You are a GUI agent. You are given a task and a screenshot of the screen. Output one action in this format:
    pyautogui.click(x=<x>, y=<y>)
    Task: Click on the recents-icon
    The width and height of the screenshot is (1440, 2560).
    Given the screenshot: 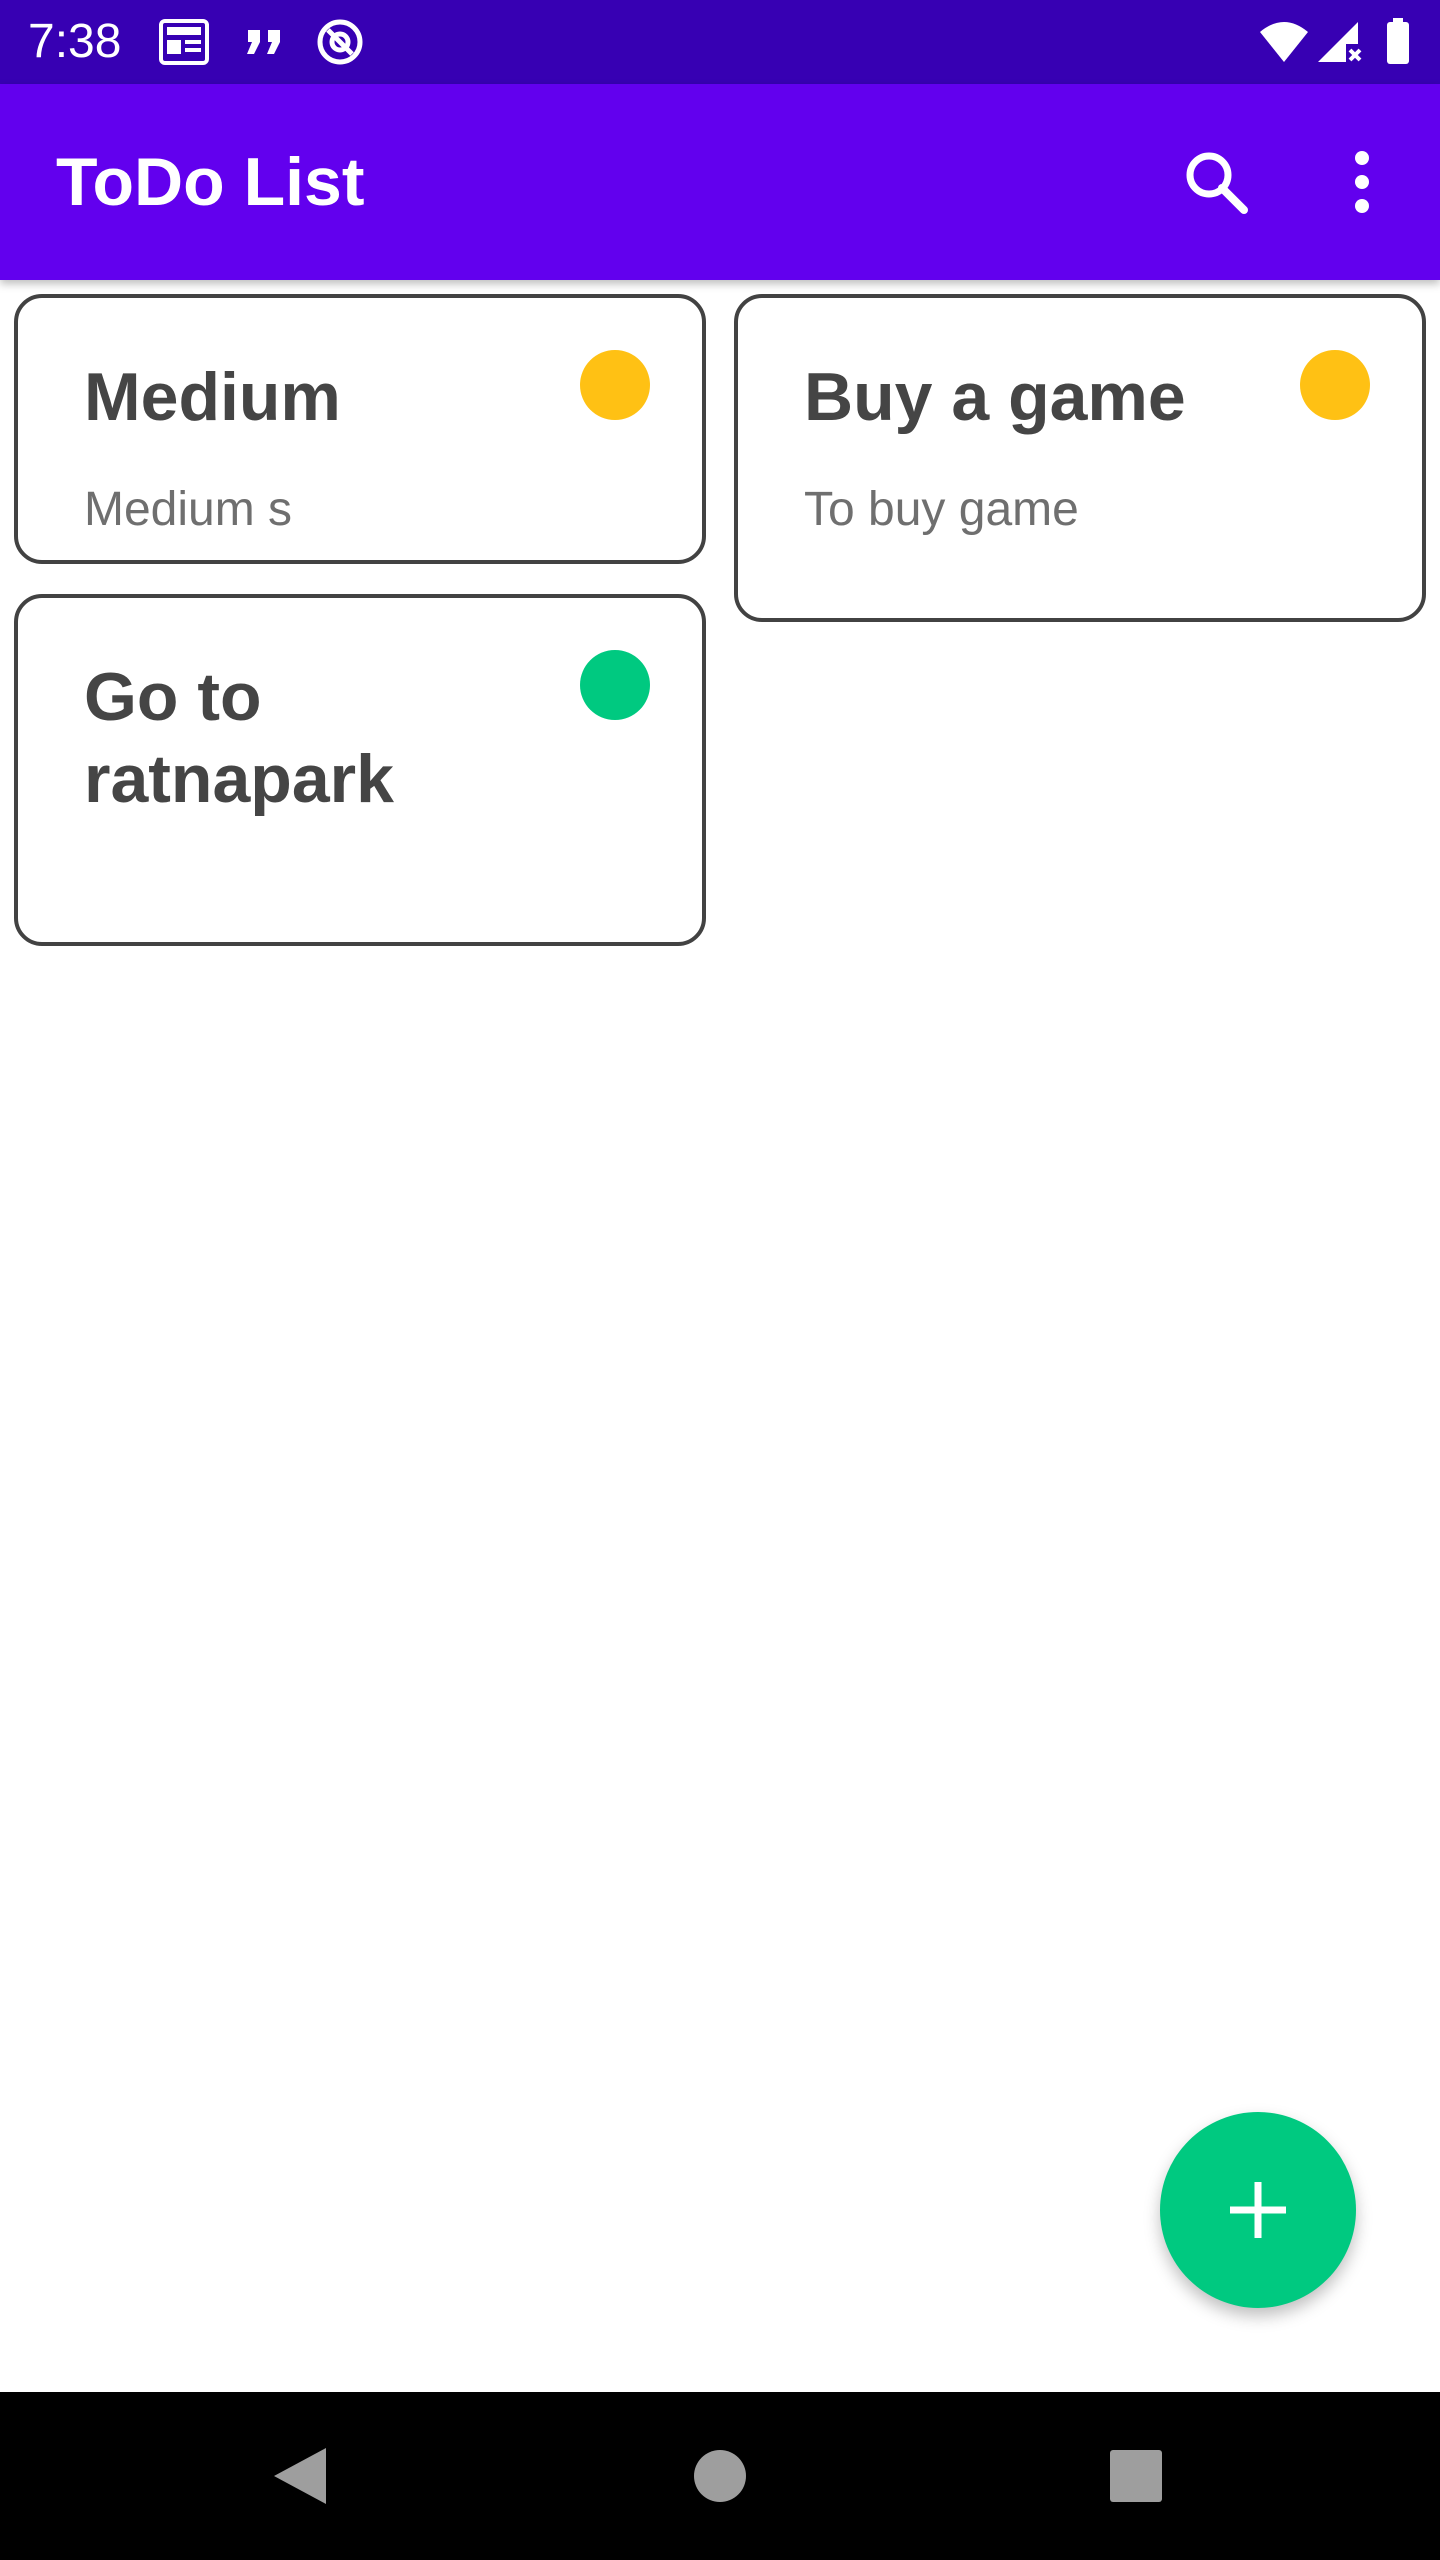 What is the action you would take?
    pyautogui.click(x=1136, y=2476)
    